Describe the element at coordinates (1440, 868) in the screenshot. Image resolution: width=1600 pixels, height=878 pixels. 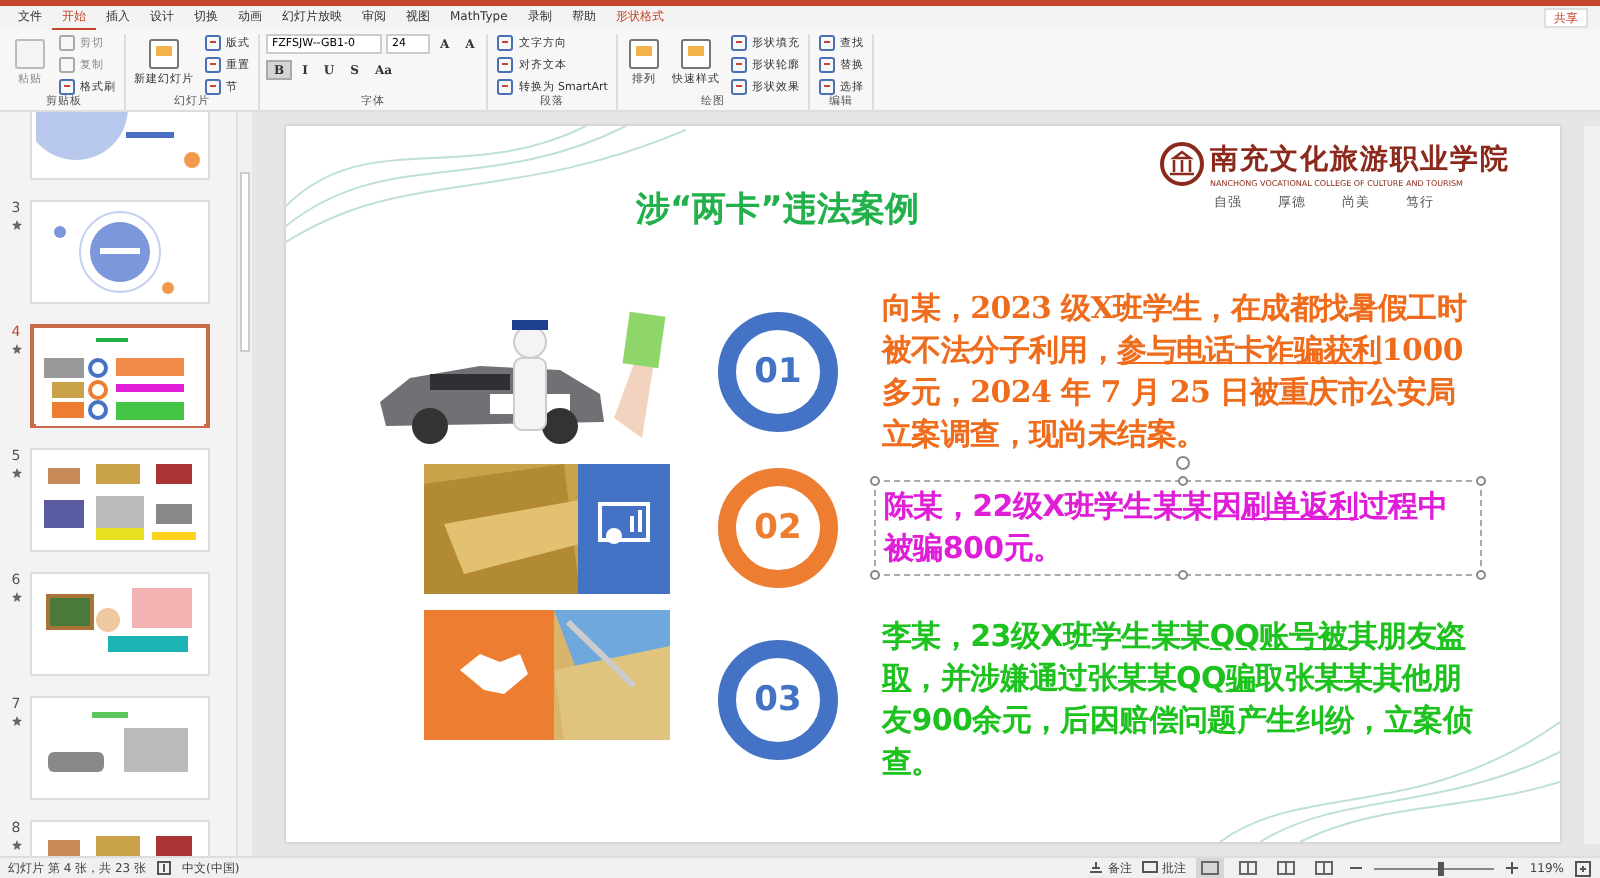
I see `slider-thumb` at that location.